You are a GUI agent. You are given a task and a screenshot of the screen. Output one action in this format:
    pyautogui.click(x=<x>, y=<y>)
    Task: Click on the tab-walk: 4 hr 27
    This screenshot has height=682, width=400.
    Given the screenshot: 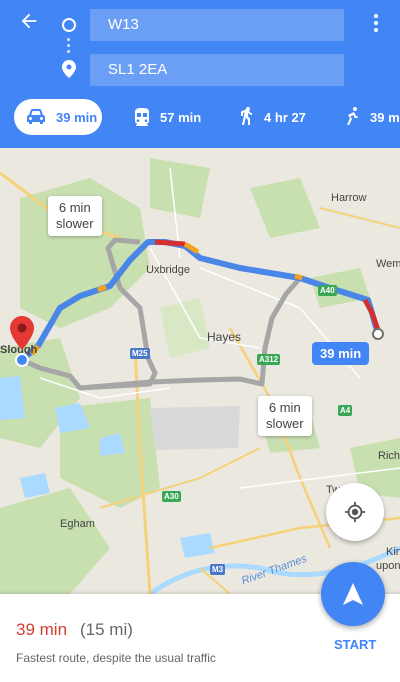 What is the action you would take?
    pyautogui.click(x=273, y=117)
    